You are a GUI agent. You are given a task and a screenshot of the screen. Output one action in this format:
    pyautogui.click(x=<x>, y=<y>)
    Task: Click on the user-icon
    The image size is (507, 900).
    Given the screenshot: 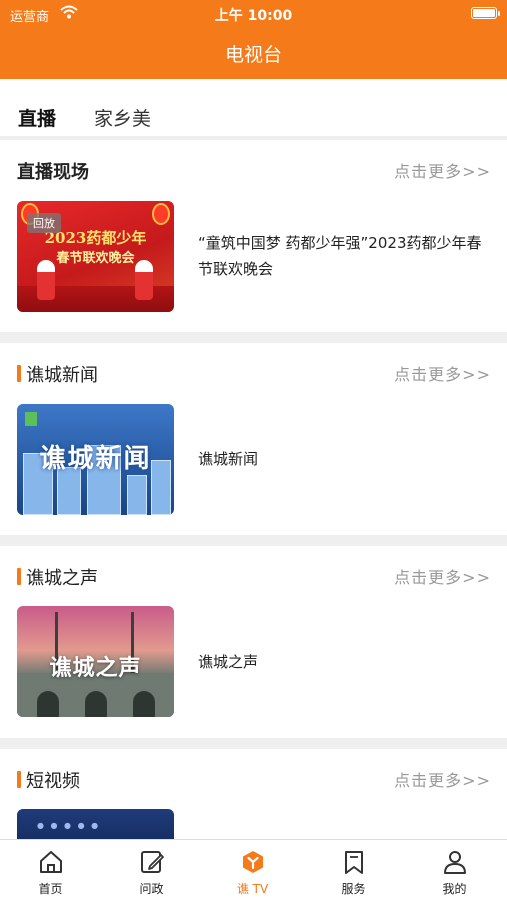 What is the action you would take?
    pyautogui.click(x=455, y=862)
    